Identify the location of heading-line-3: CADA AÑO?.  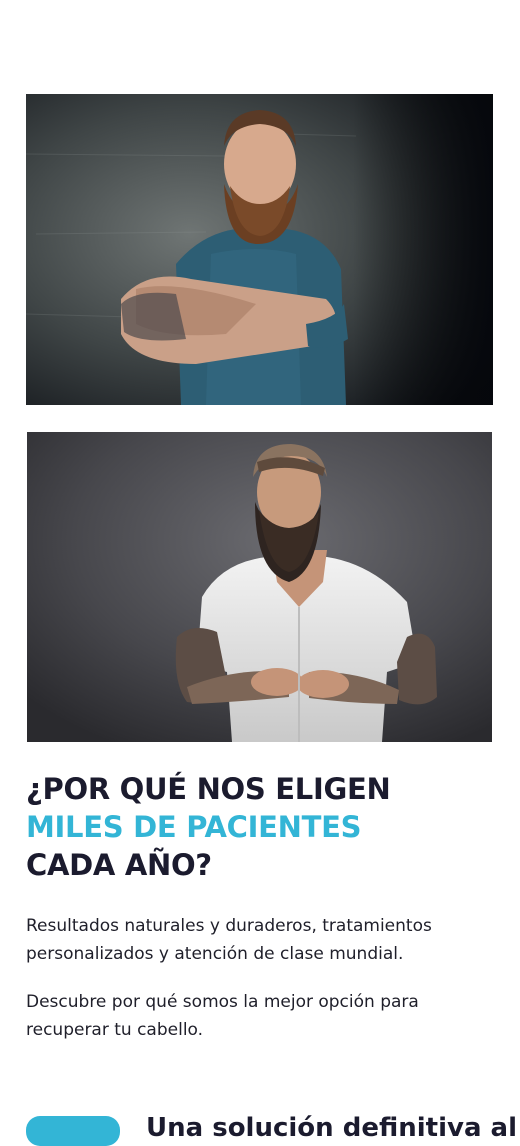
(119, 865).